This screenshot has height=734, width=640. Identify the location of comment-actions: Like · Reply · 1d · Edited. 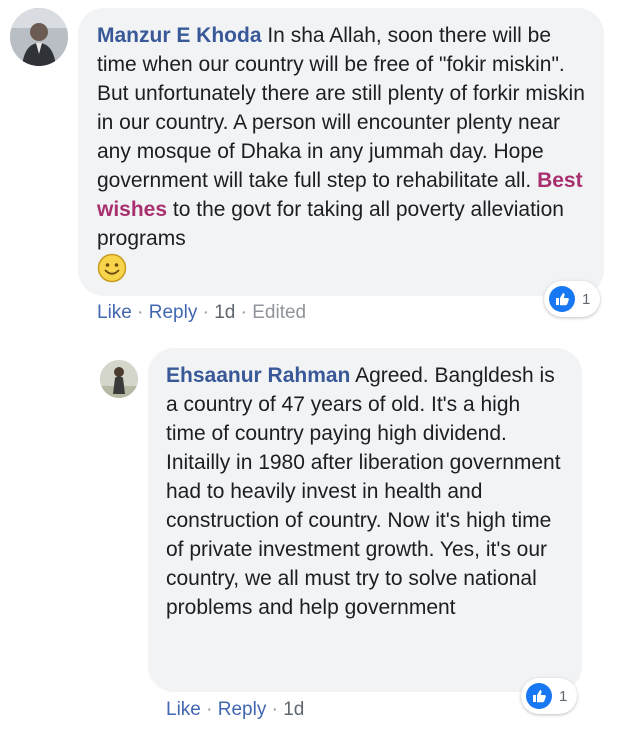
(201, 313).